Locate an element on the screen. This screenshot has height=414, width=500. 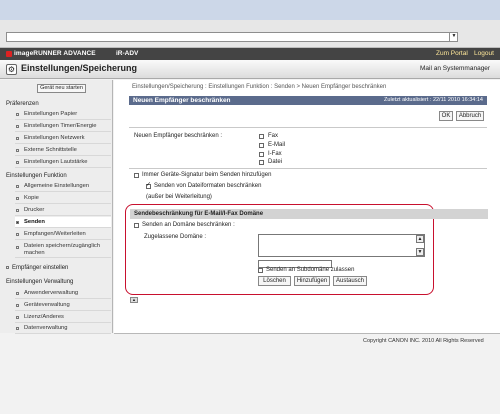
sidebar-item-receive: Empfangen/Weiterleiten is located at coordinates (63, 234).